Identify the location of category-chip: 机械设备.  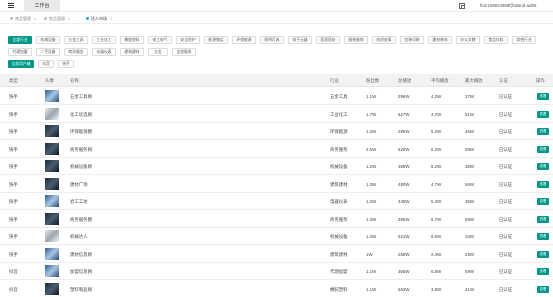
(48, 40).